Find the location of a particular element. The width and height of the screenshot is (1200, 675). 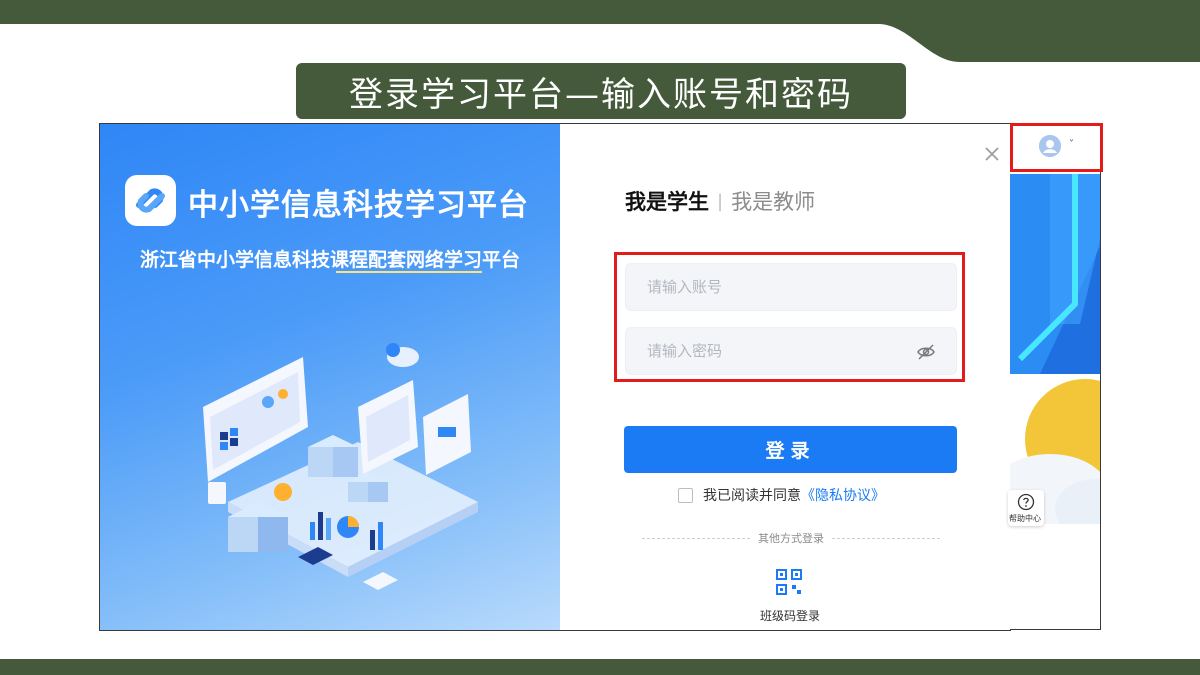

link-logo-icon is located at coordinates (150, 200).